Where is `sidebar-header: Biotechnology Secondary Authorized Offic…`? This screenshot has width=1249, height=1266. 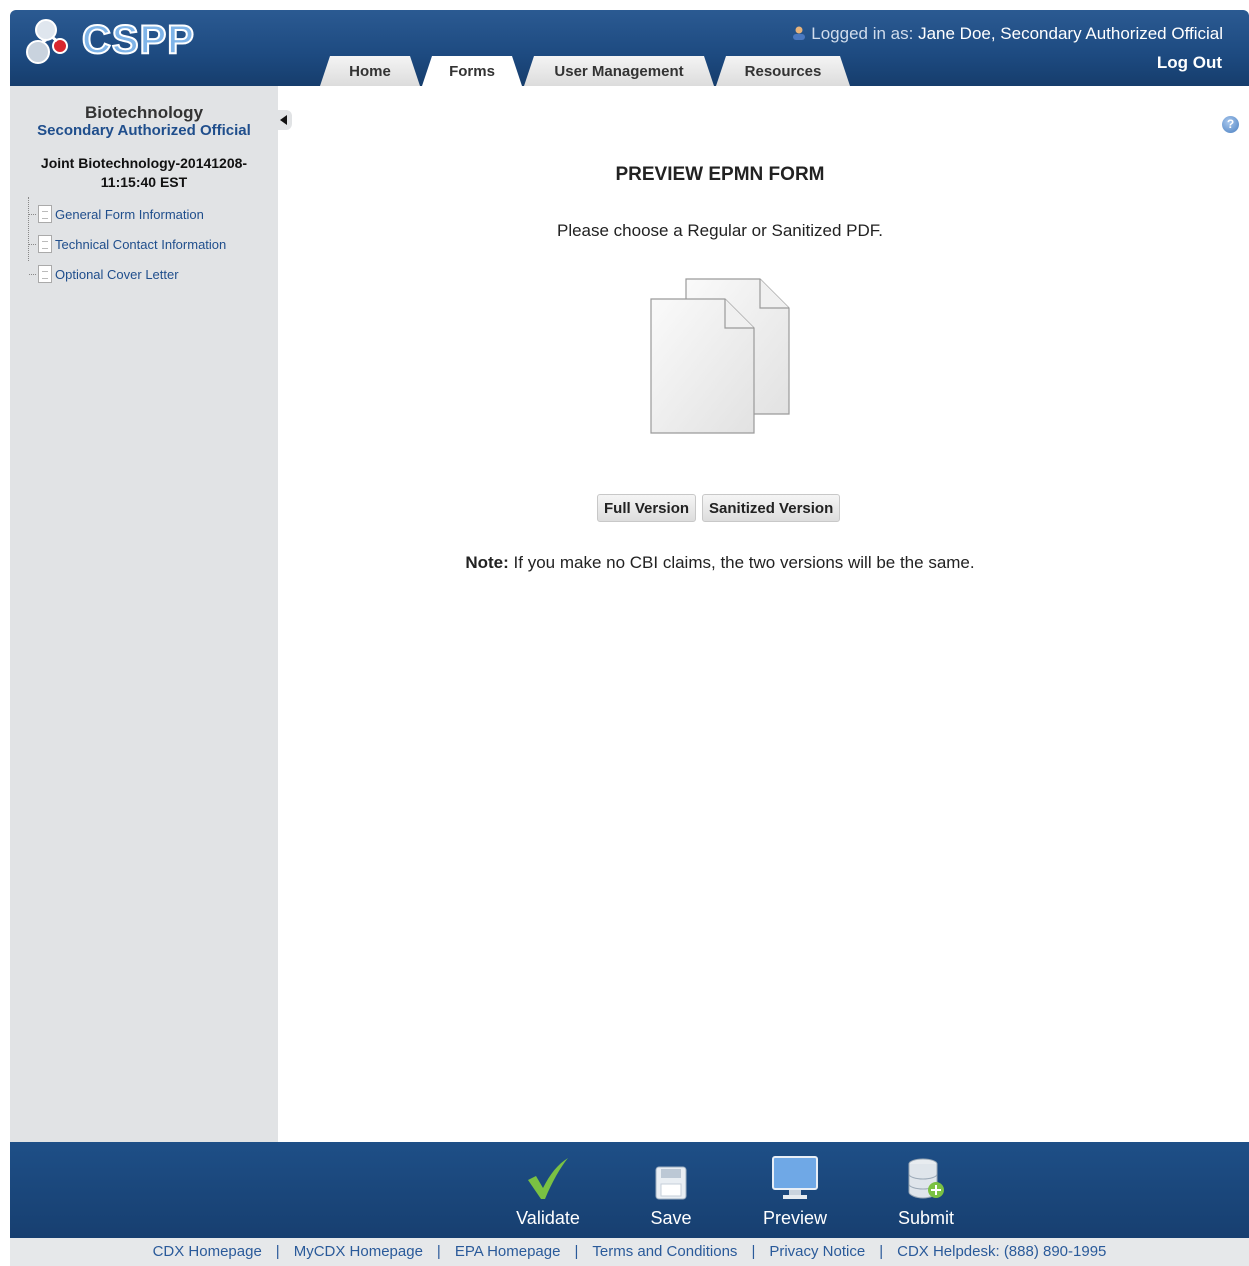
sidebar-header: Biotechnology Secondary Authorized Offic… is located at coordinates (144, 122).